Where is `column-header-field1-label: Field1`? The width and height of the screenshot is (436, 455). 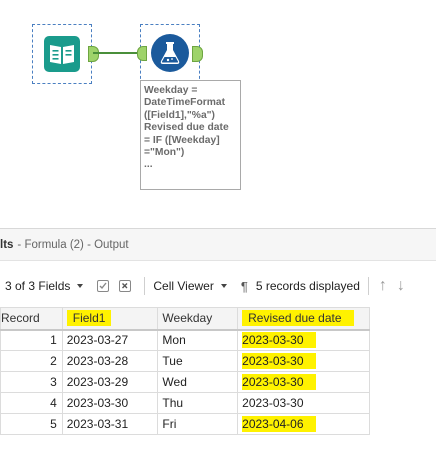 column-header-field1-label: Field1 is located at coordinates (89, 318).